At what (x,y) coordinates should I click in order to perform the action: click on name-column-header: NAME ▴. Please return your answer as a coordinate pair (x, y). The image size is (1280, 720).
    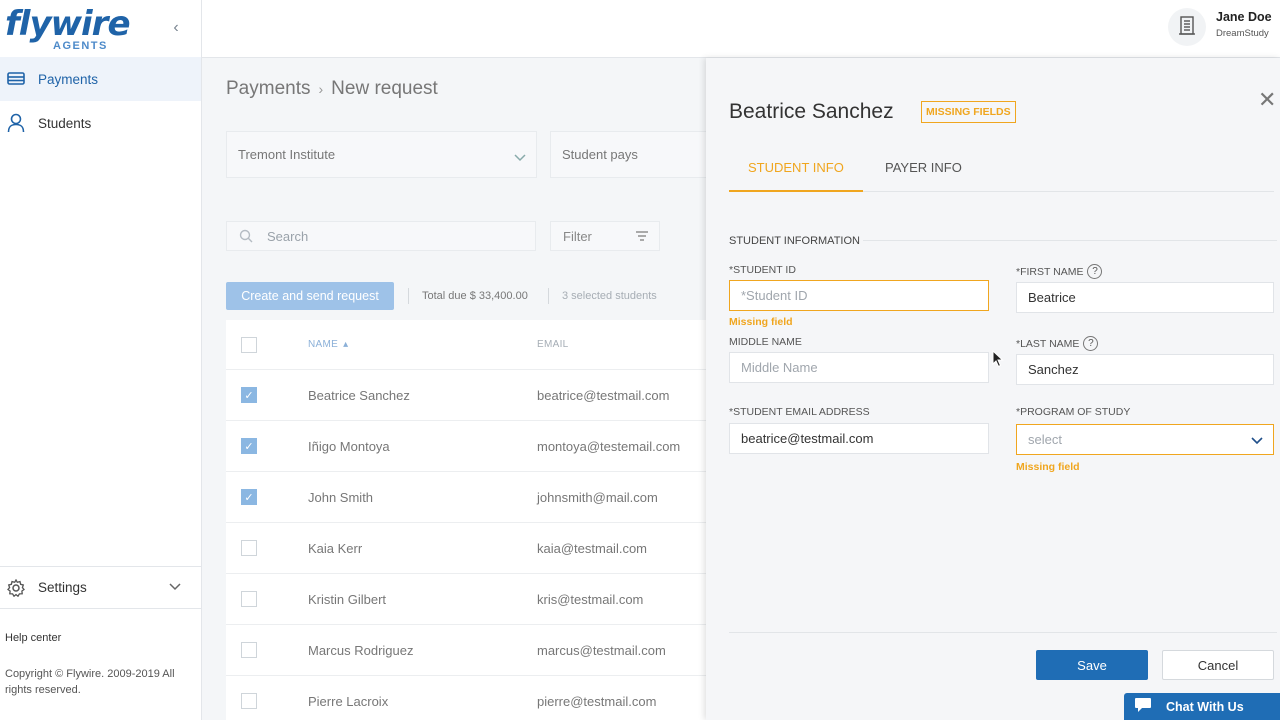
    Looking at the image, I should click on (422, 344).